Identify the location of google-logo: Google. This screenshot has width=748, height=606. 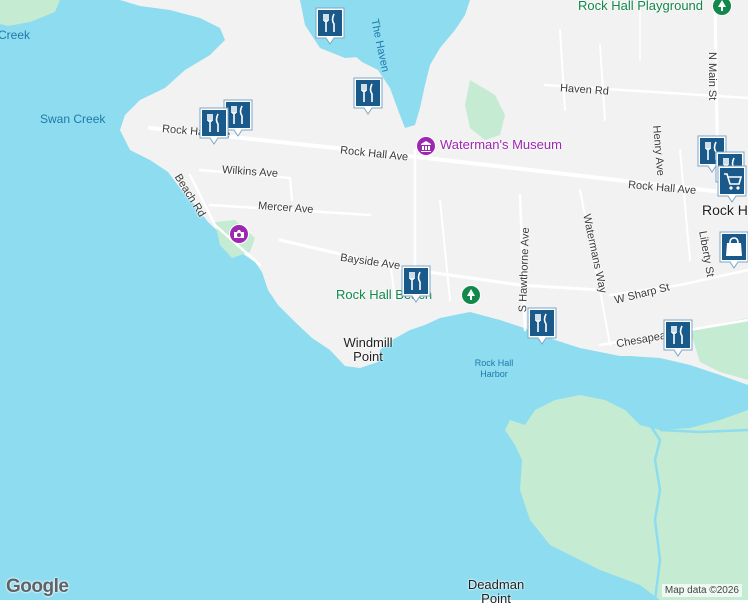
(37, 587).